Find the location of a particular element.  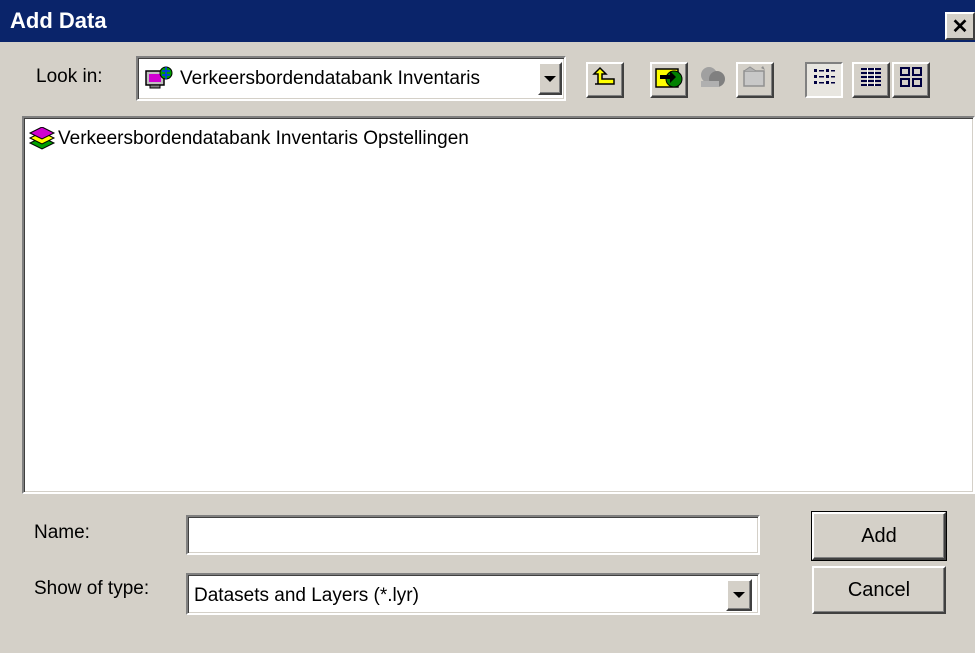

new-folder-icon is located at coordinates (755, 80).